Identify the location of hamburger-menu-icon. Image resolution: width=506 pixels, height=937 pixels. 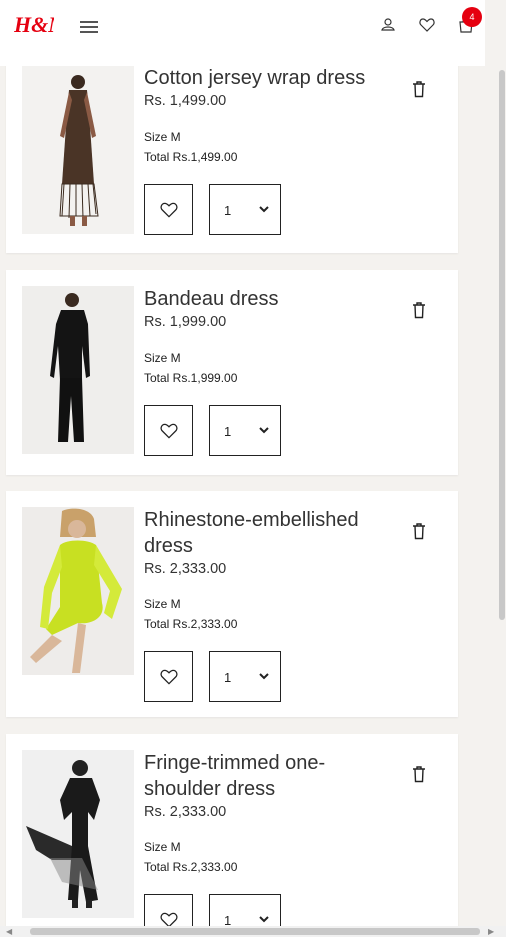
(91, 28).